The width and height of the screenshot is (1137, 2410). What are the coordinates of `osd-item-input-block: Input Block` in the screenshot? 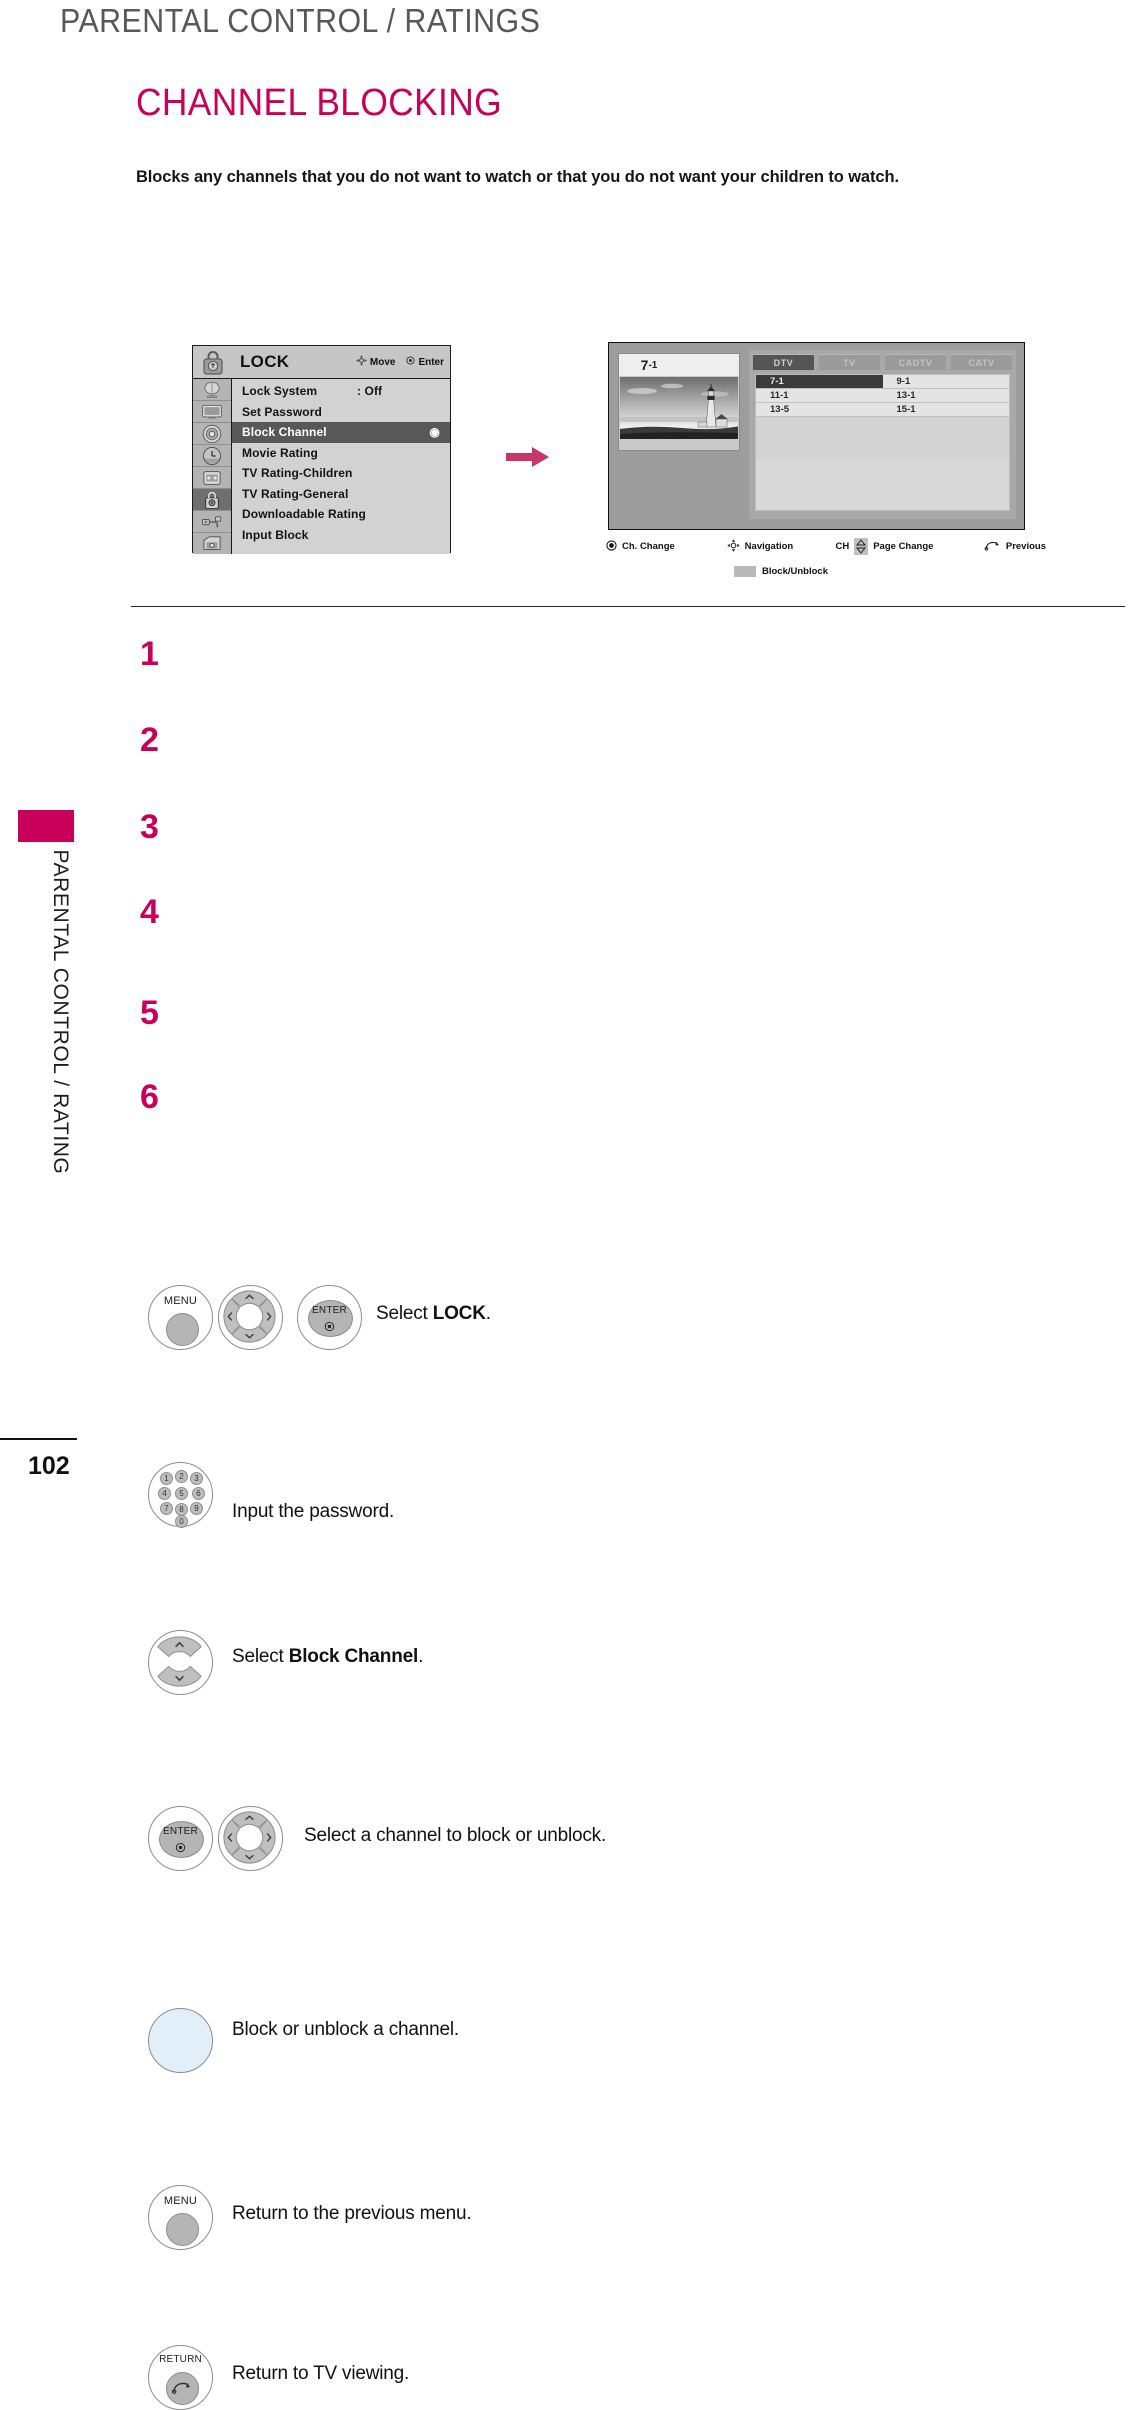 It's located at (341, 535).